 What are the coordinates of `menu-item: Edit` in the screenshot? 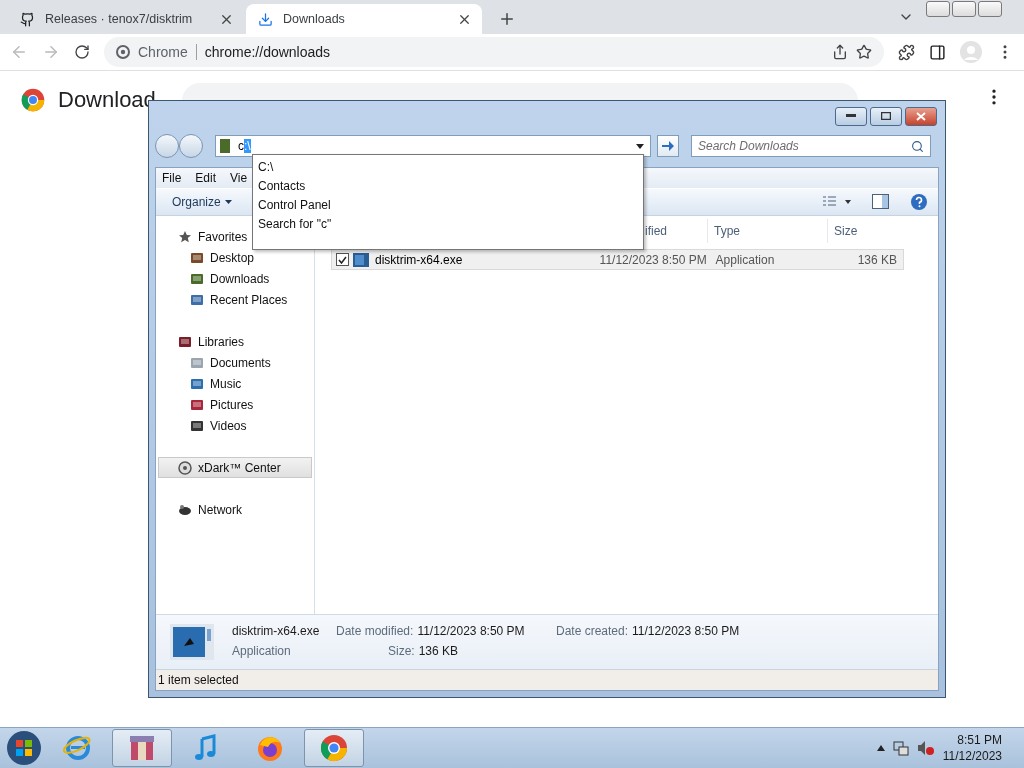 It's located at (206, 178).